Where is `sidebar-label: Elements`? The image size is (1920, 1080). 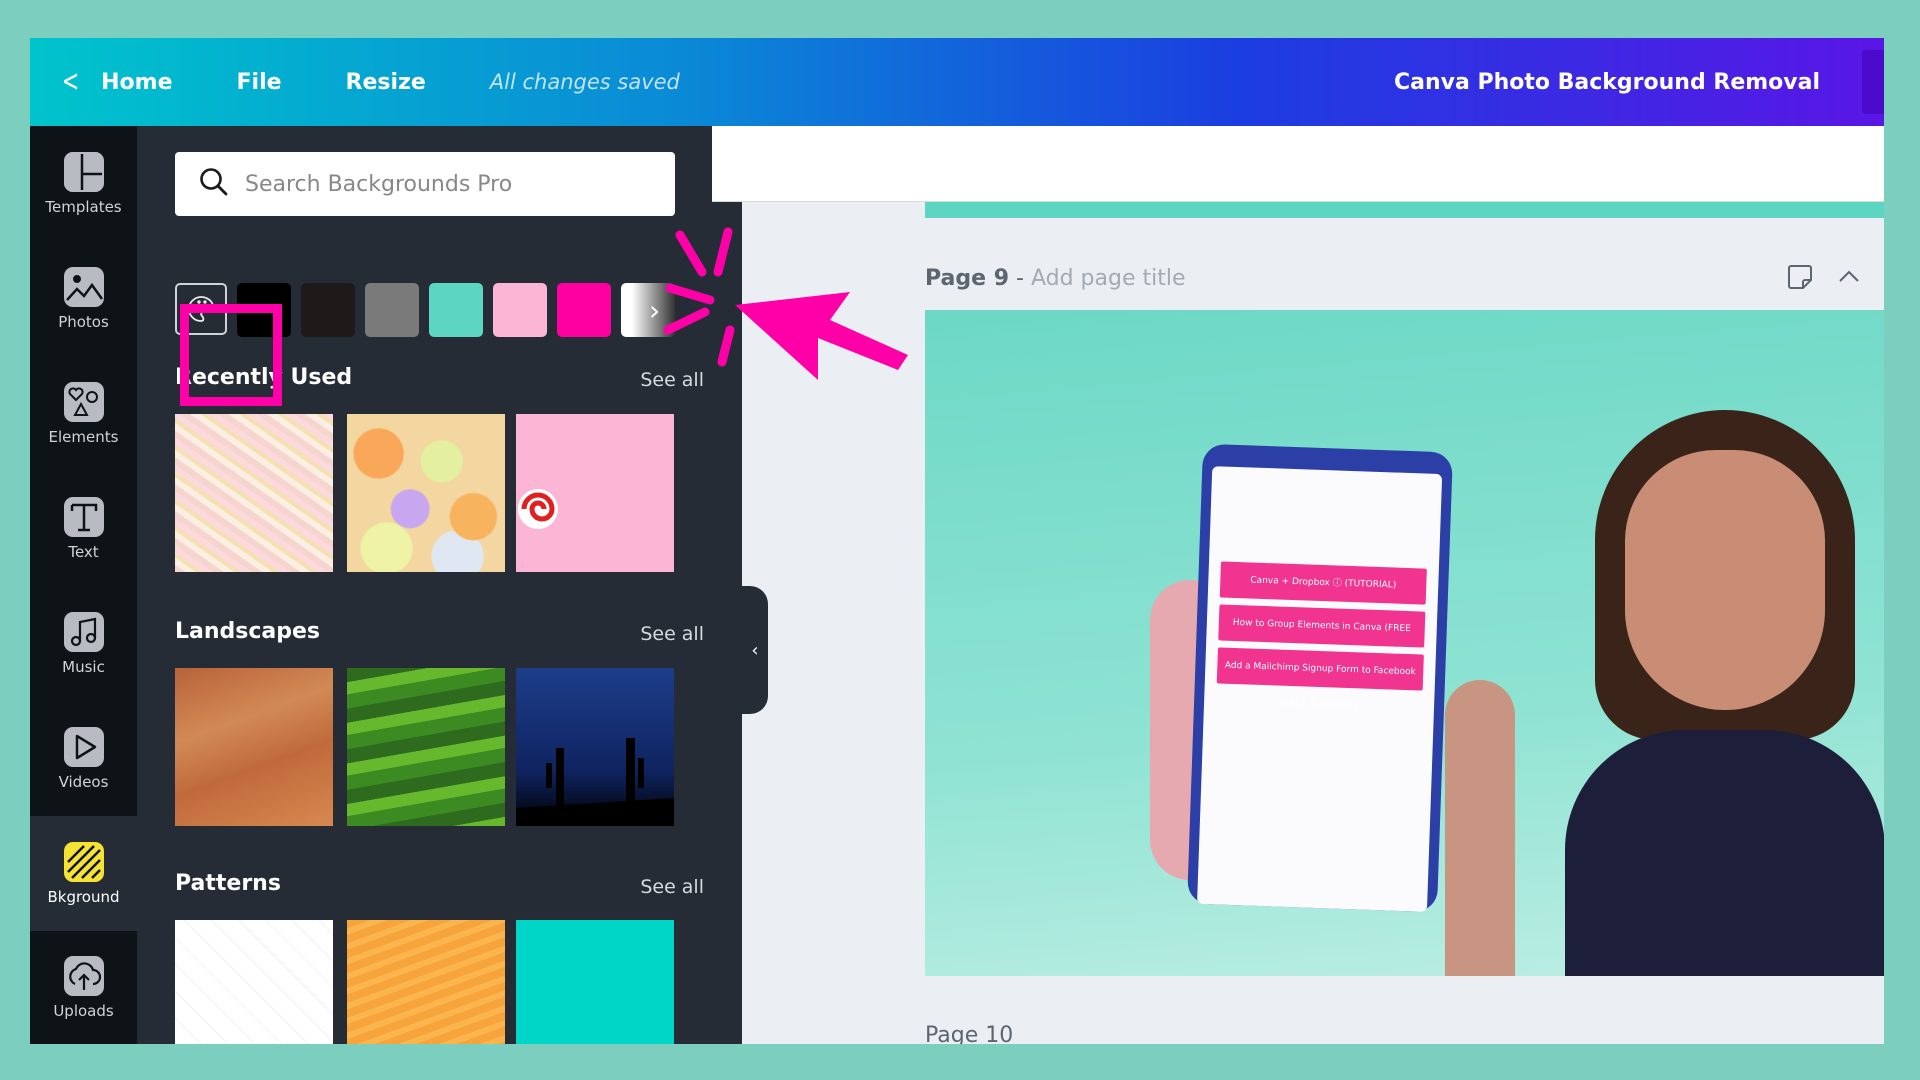 sidebar-label: Elements is located at coordinates (83, 436).